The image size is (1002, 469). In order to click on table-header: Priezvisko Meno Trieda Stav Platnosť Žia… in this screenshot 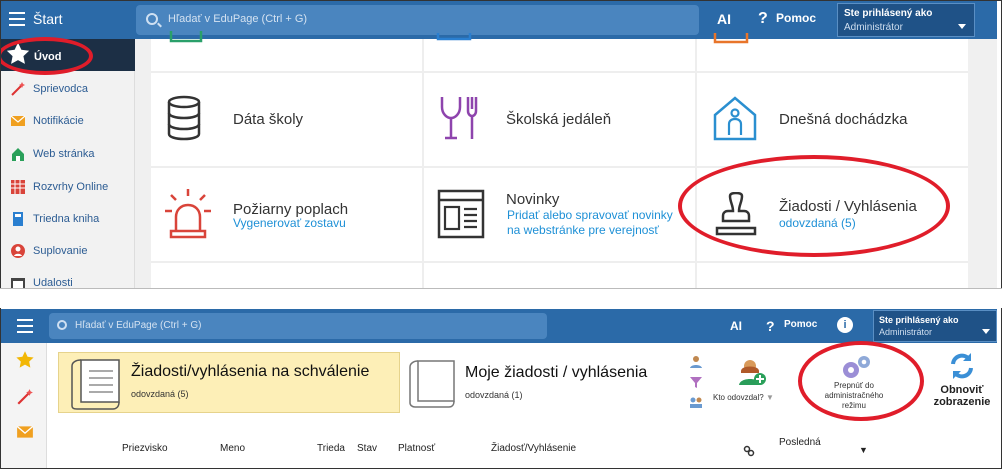, I will do `click(522, 451)`.